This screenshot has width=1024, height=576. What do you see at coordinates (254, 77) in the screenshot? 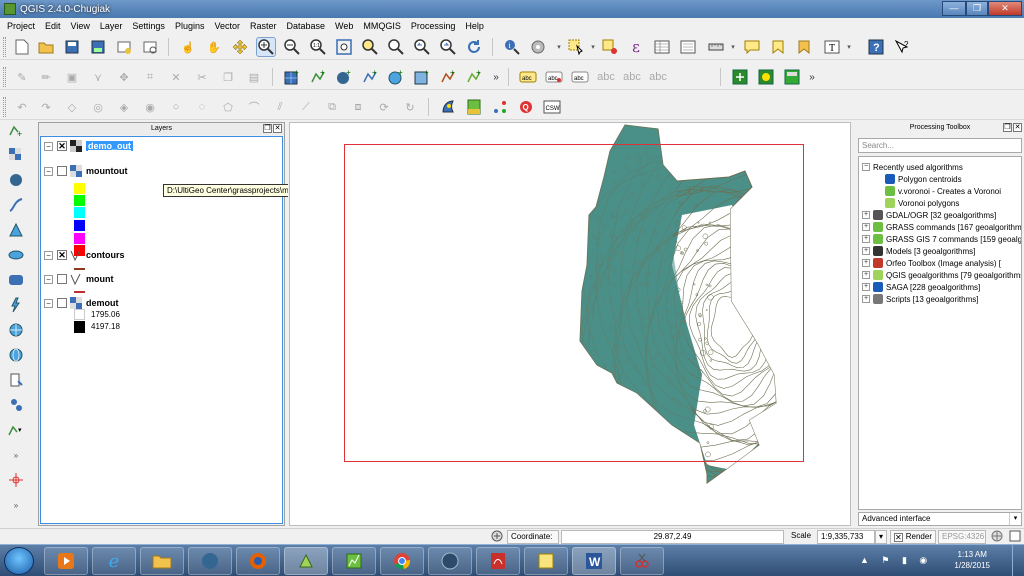
I see `paste-features-icon: ▤` at bounding box center [254, 77].